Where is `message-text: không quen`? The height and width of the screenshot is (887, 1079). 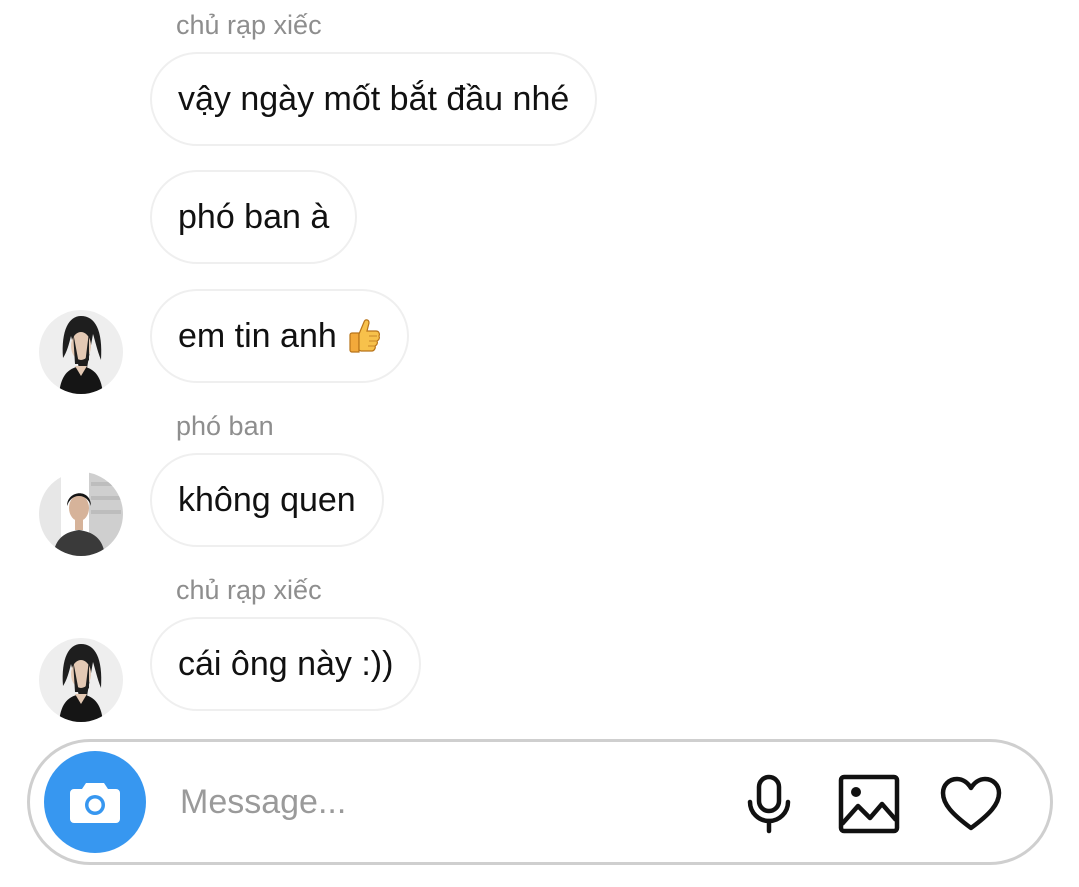 message-text: không quen is located at coordinates (267, 500).